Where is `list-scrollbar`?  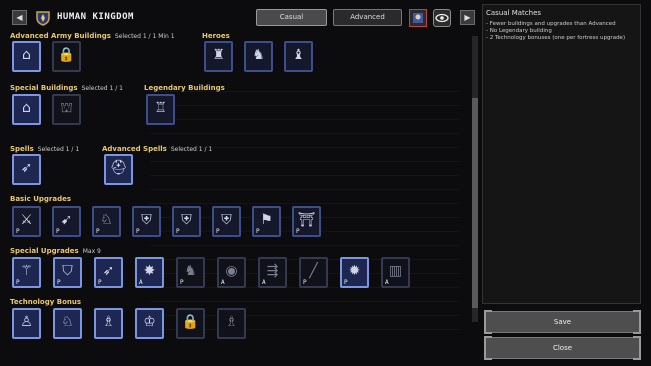 list-scrollbar is located at coordinates (475, 179).